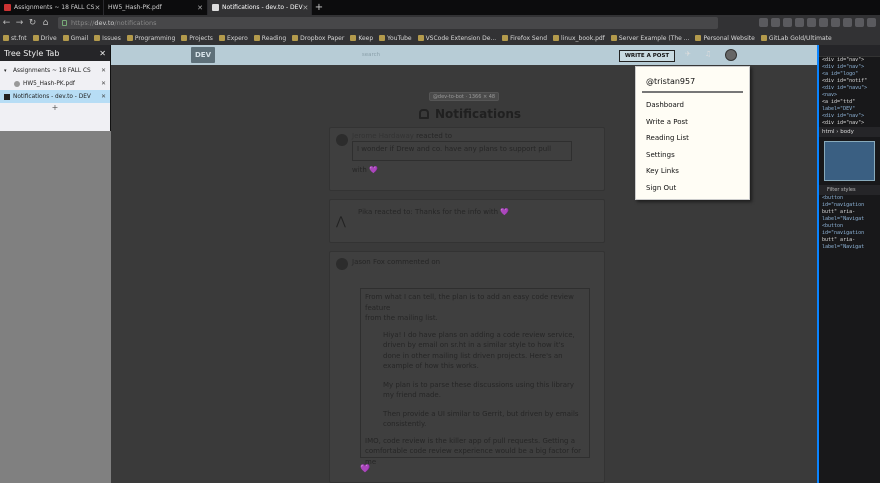 This screenshot has width=880, height=483. What do you see at coordinates (75, 38) in the screenshot?
I see `bookmark-item: Gmail` at bounding box center [75, 38].